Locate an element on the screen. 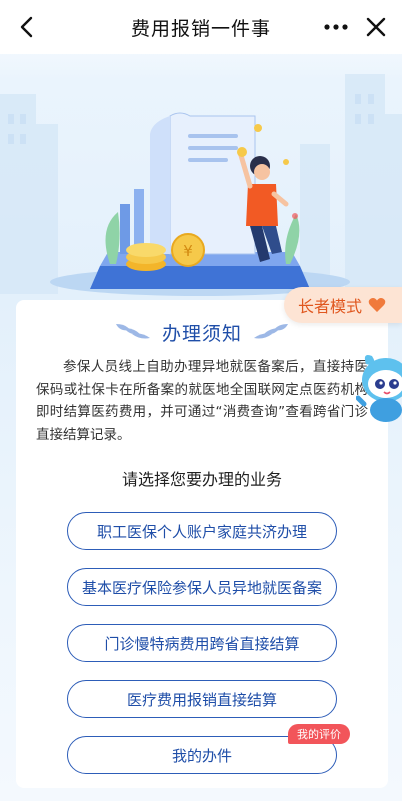  services-heading: 请选择您要办理的业务 is located at coordinates (201, 479).